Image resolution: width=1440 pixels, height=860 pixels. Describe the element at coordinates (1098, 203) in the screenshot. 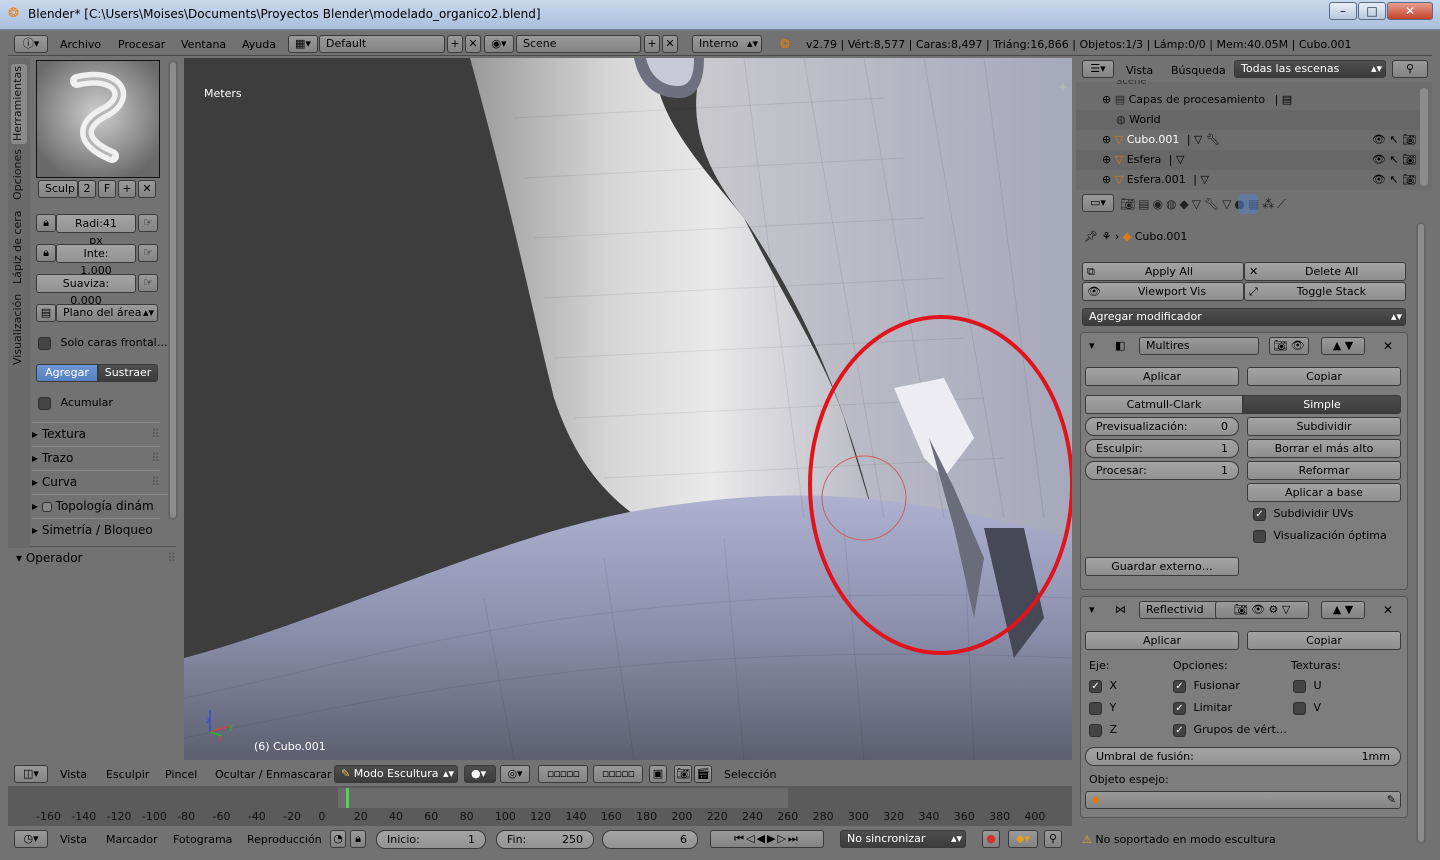

I see `editor-type-props-icon: ▭▾` at that location.